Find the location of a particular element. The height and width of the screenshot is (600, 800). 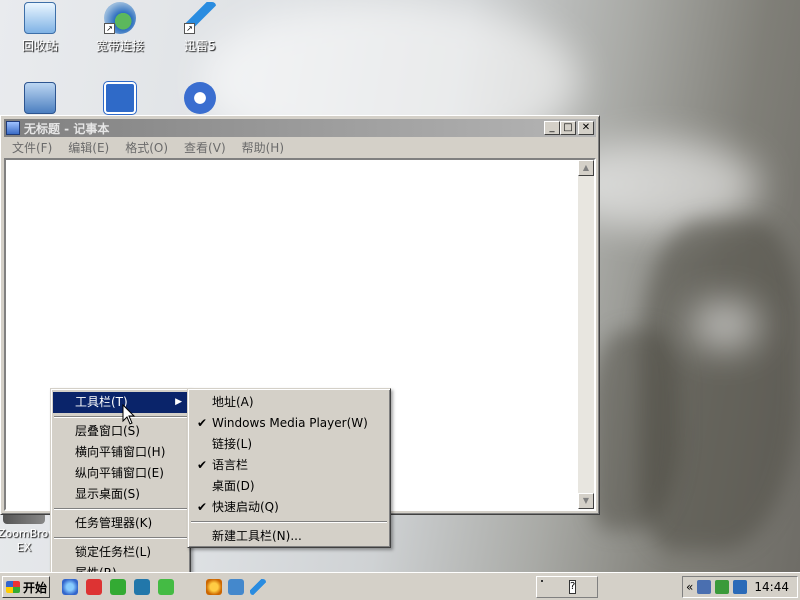

menu-item-task-manager: 任务管理器(K) is located at coordinates (120, 523).